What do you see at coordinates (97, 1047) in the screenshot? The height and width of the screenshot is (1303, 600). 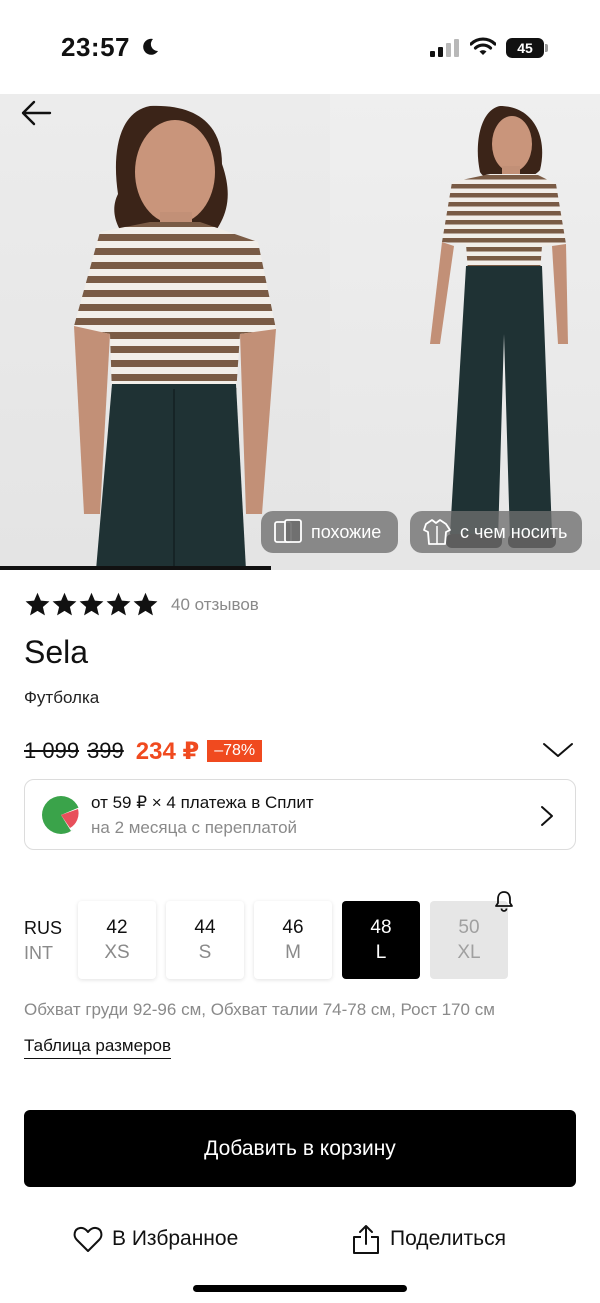 I see `size-table-link: Таблица размеров` at bounding box center [97, 1047].